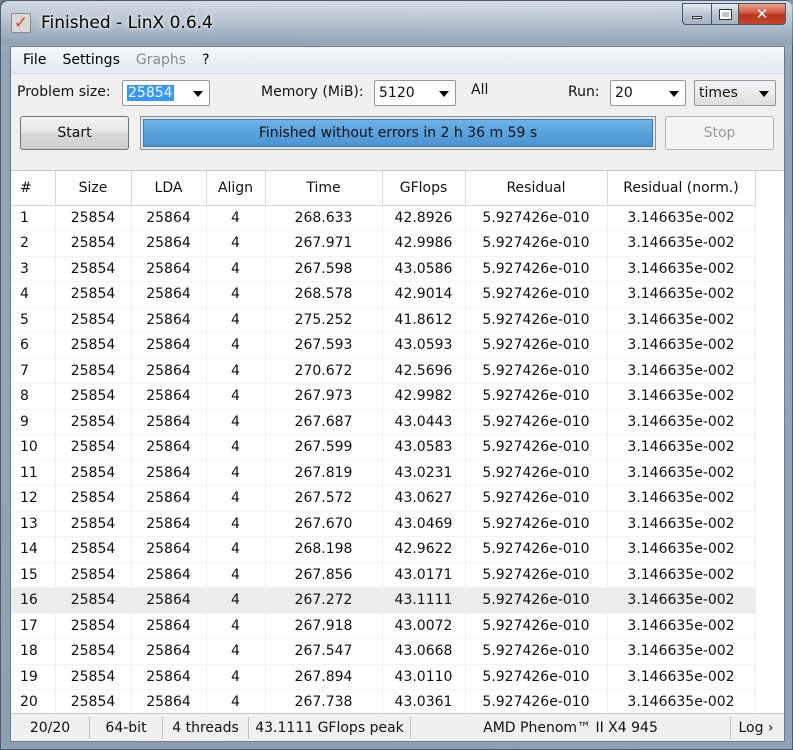  Describe the element at coordinates (205, 60) in the screenshot. I see `menu-help: ?` at that location.